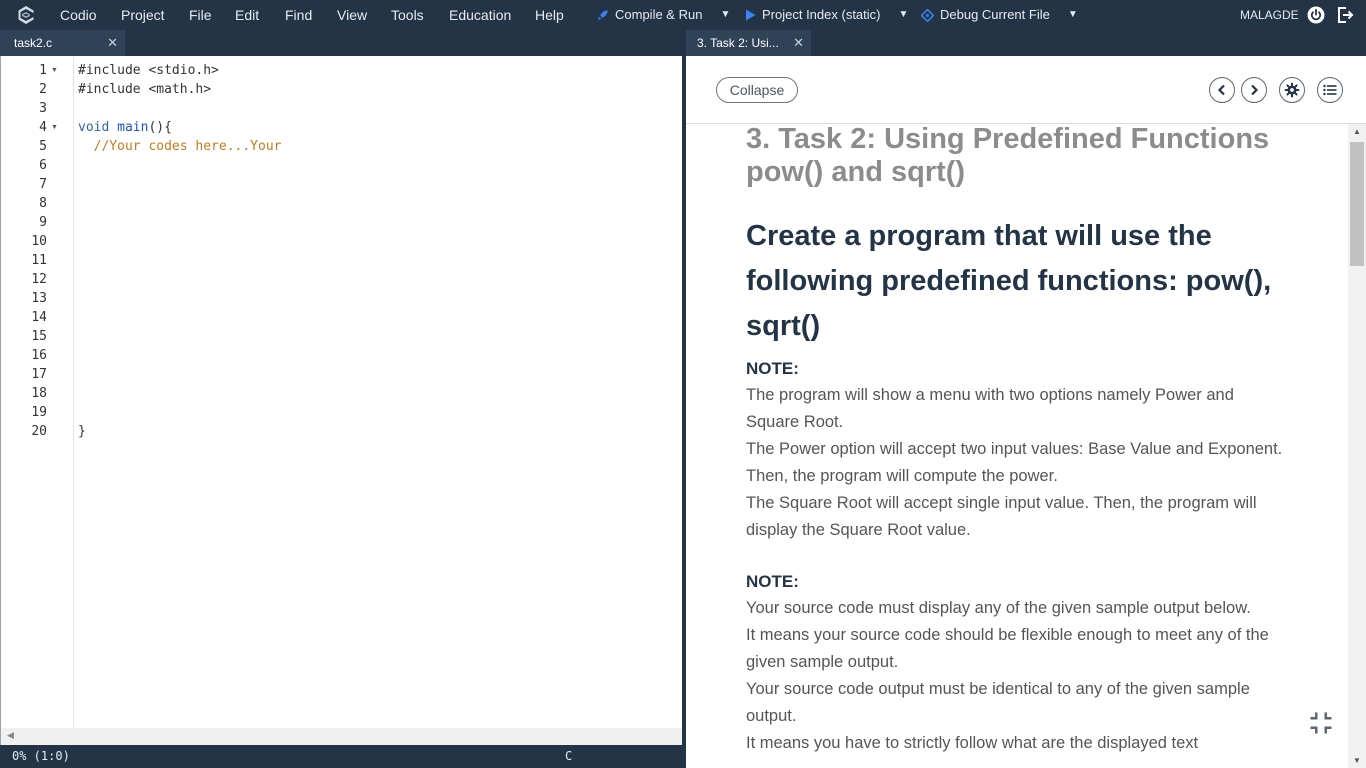 Image resolution: width=1366 pixels, height=768 pixels. I want to click on scroll-up-icon: ▲, so click(1357, 131).